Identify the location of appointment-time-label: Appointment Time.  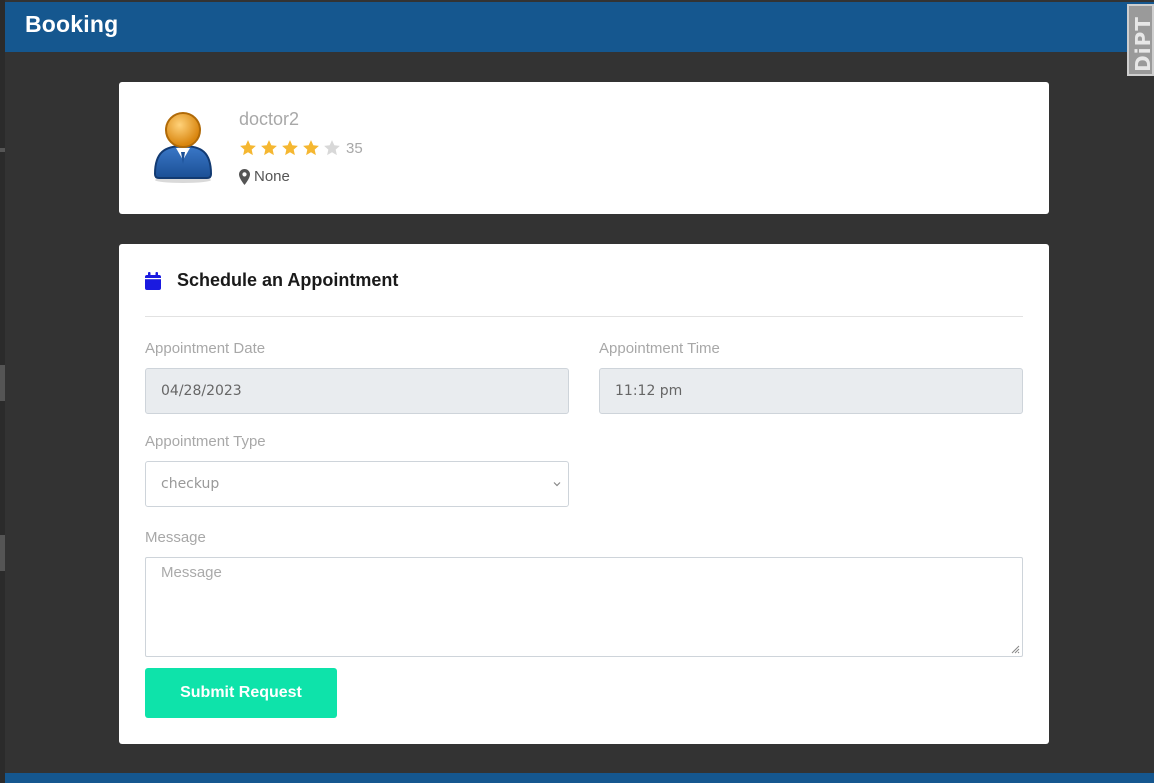
(659, 348).